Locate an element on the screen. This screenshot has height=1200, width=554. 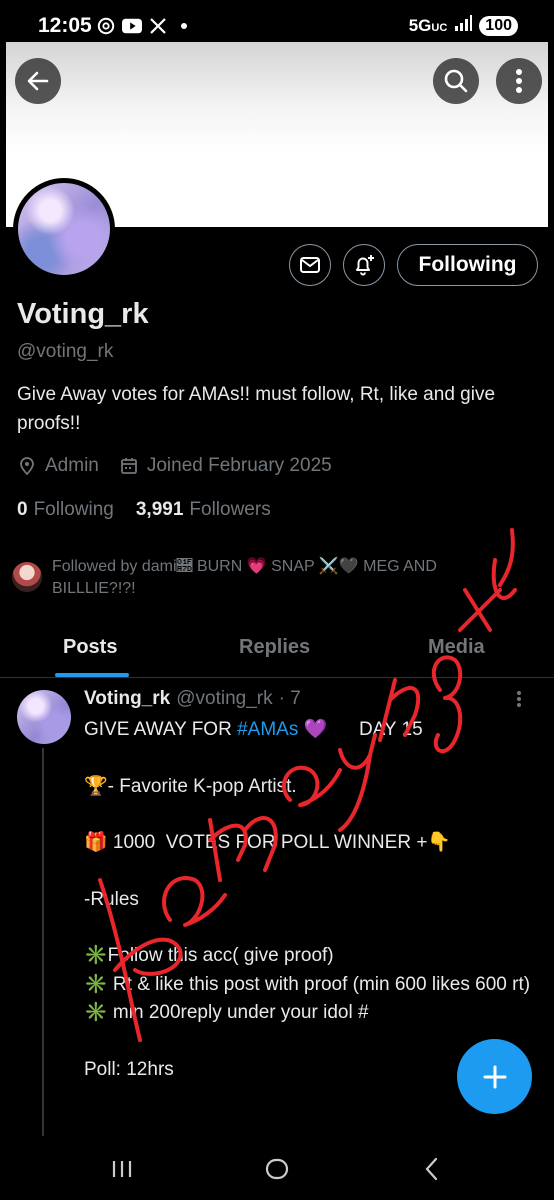
post-time: · 7 is located at coordinates (289, 698).